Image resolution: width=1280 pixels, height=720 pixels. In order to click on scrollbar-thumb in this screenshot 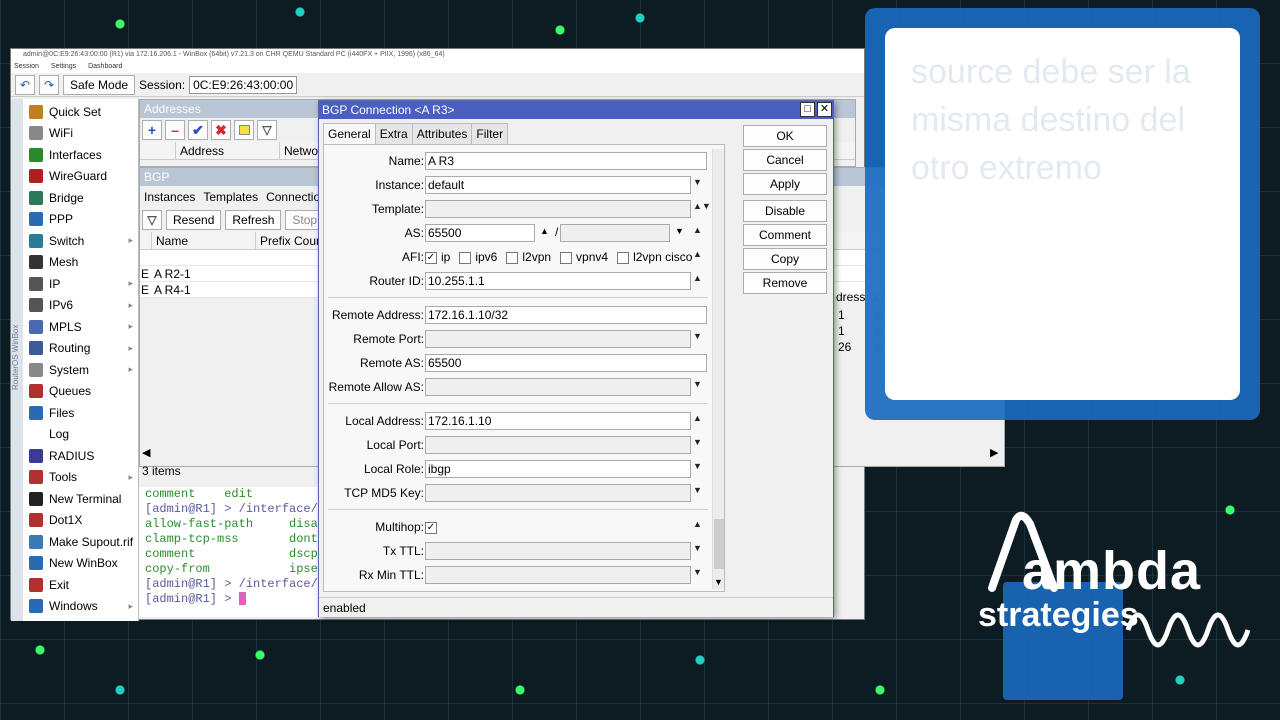, I will do `click(719, 544)`.